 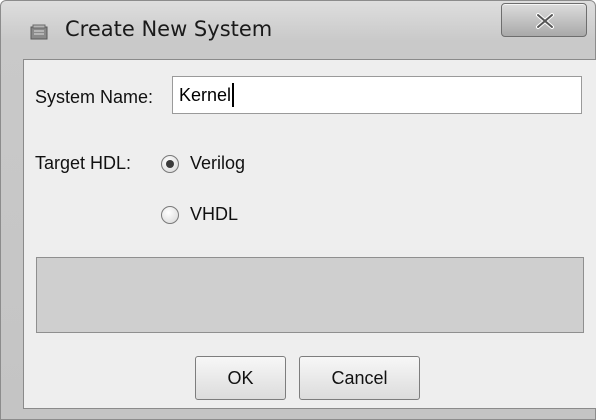 What do you see at coordinates (205, 94) in the screenshot?
I see `system-name-value: Kernel` at bounding box center [205, 94].